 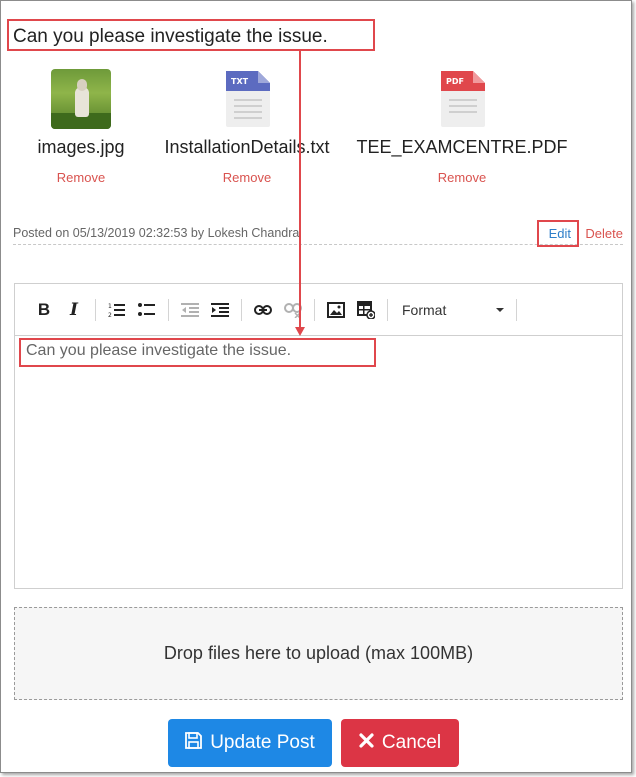 I want to click on callout-arrow-head, so click(x=300, y=331).